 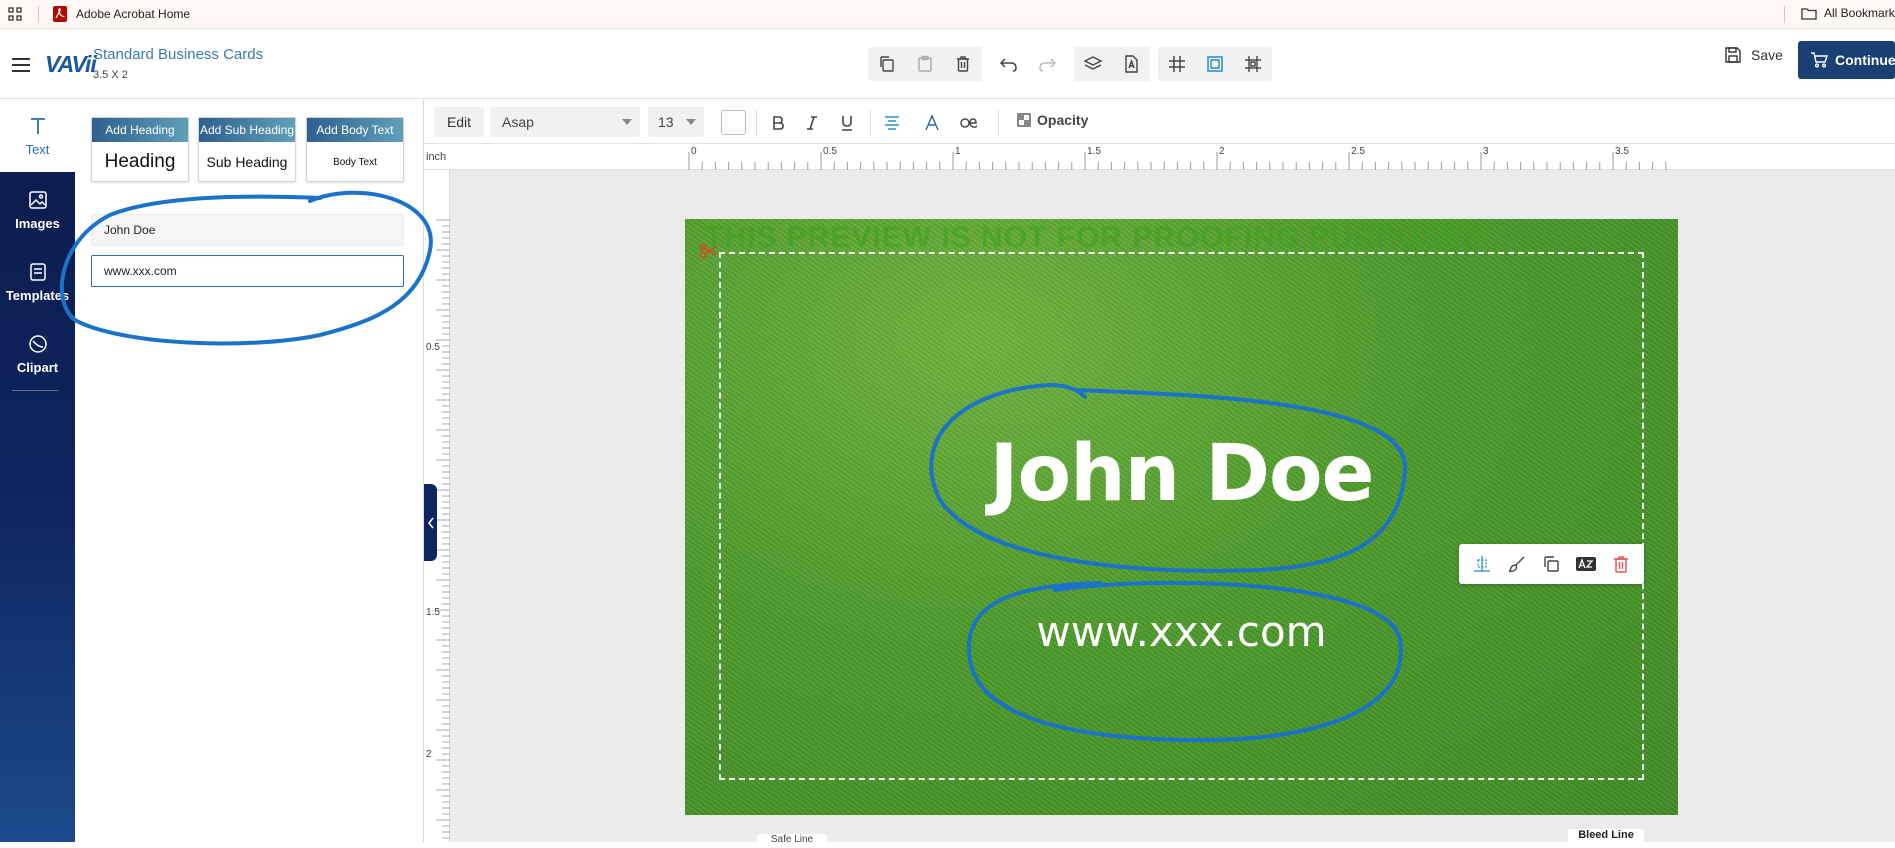 I want to click on bleed-frame-icon, so click(x=1215, y=64).